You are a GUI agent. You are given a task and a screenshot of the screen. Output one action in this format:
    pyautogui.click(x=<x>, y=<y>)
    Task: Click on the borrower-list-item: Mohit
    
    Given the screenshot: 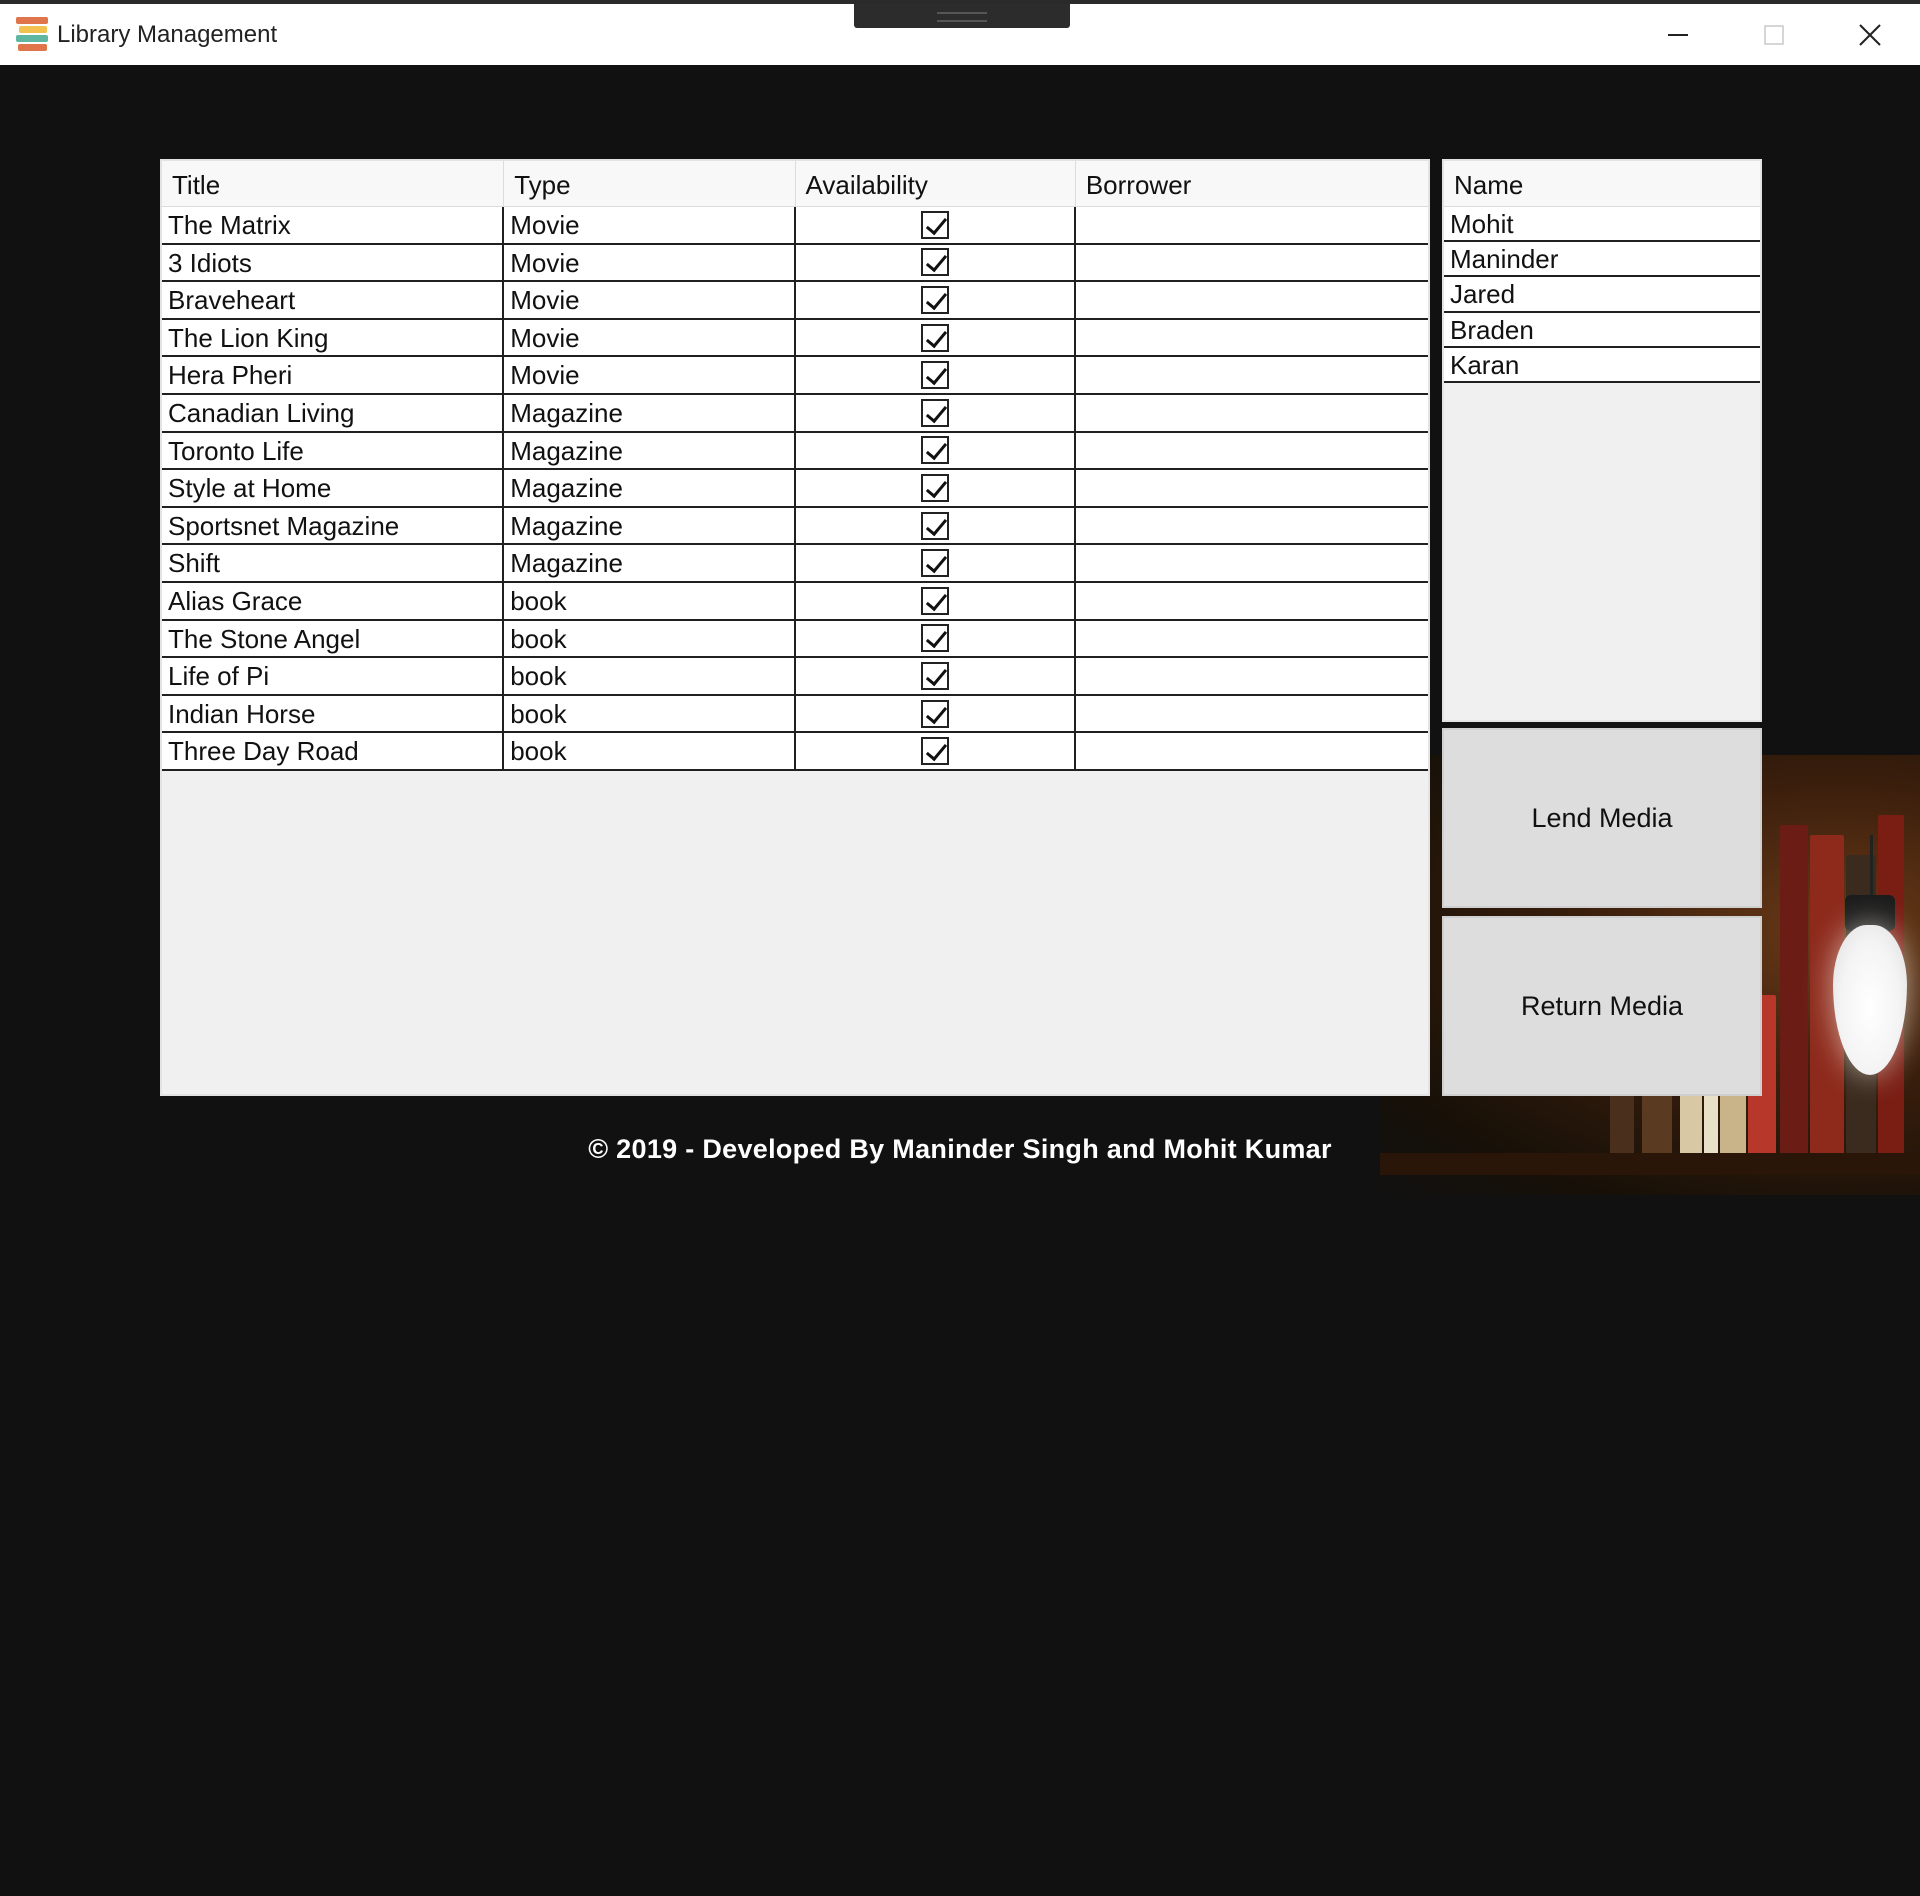 What is the action you would take?
    pyautogui.click(x=1602, y=225)
    